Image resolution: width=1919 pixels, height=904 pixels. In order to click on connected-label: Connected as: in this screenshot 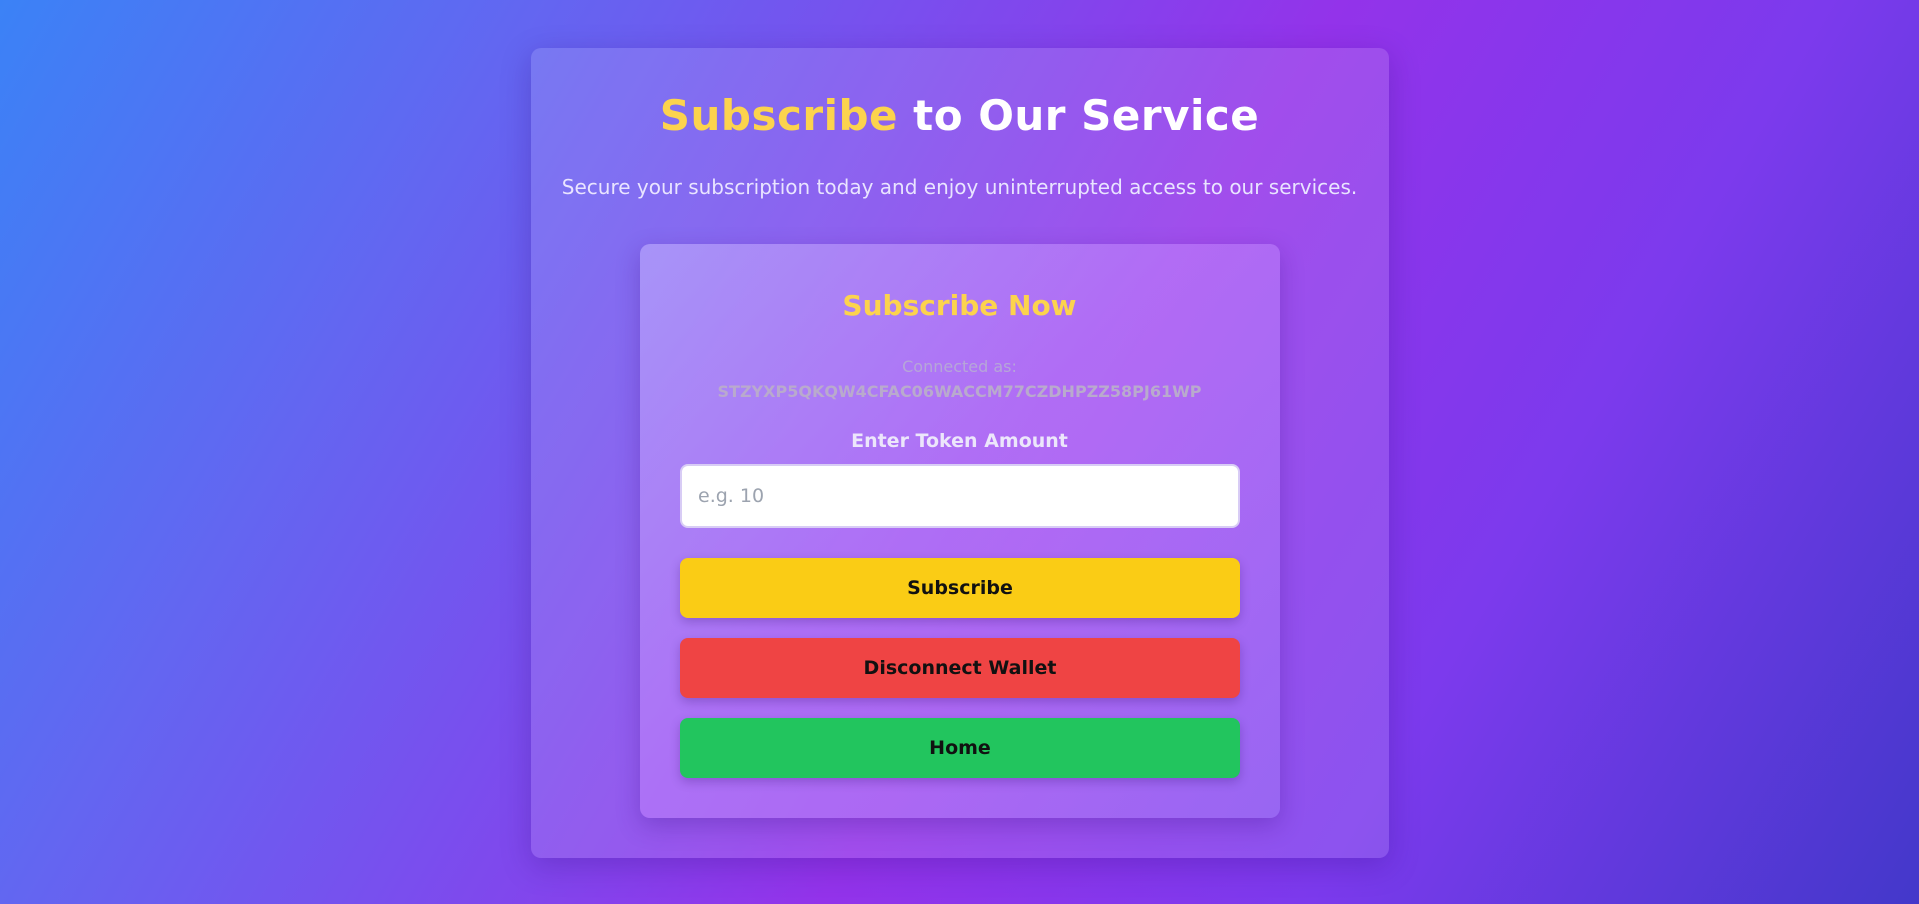, I will do `click(959, 366)`.